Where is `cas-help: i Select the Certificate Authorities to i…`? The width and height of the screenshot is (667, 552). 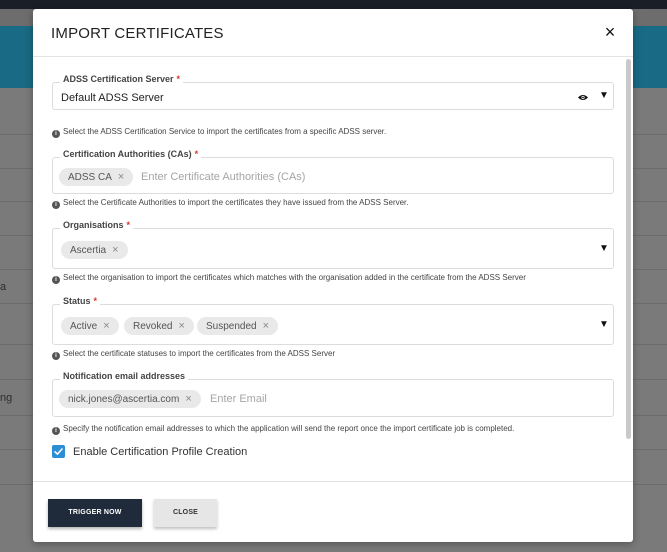 cas-help: i Select the Certificate Authorities to i… is located at coordinates (230, 203).